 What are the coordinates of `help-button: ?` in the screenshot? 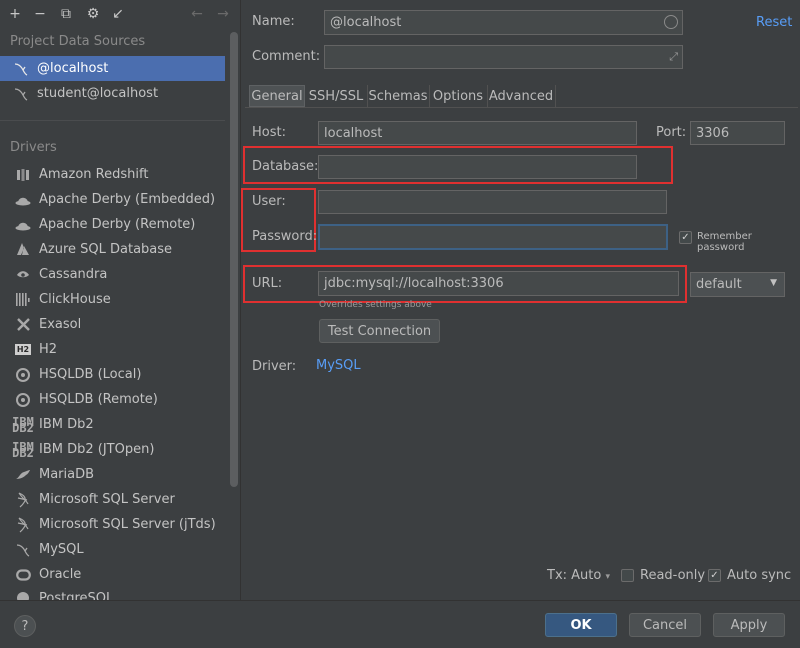 It's located at (25, 626).